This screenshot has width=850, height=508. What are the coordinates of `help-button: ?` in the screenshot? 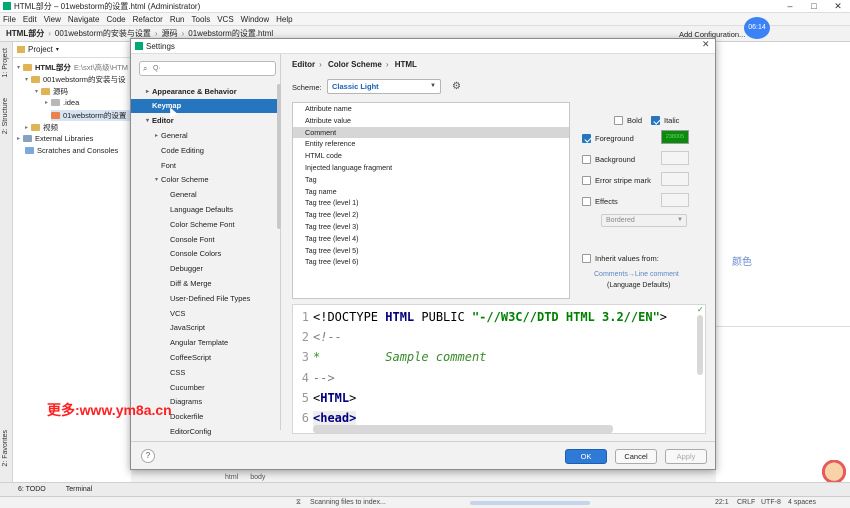 It's located at (148, 456).